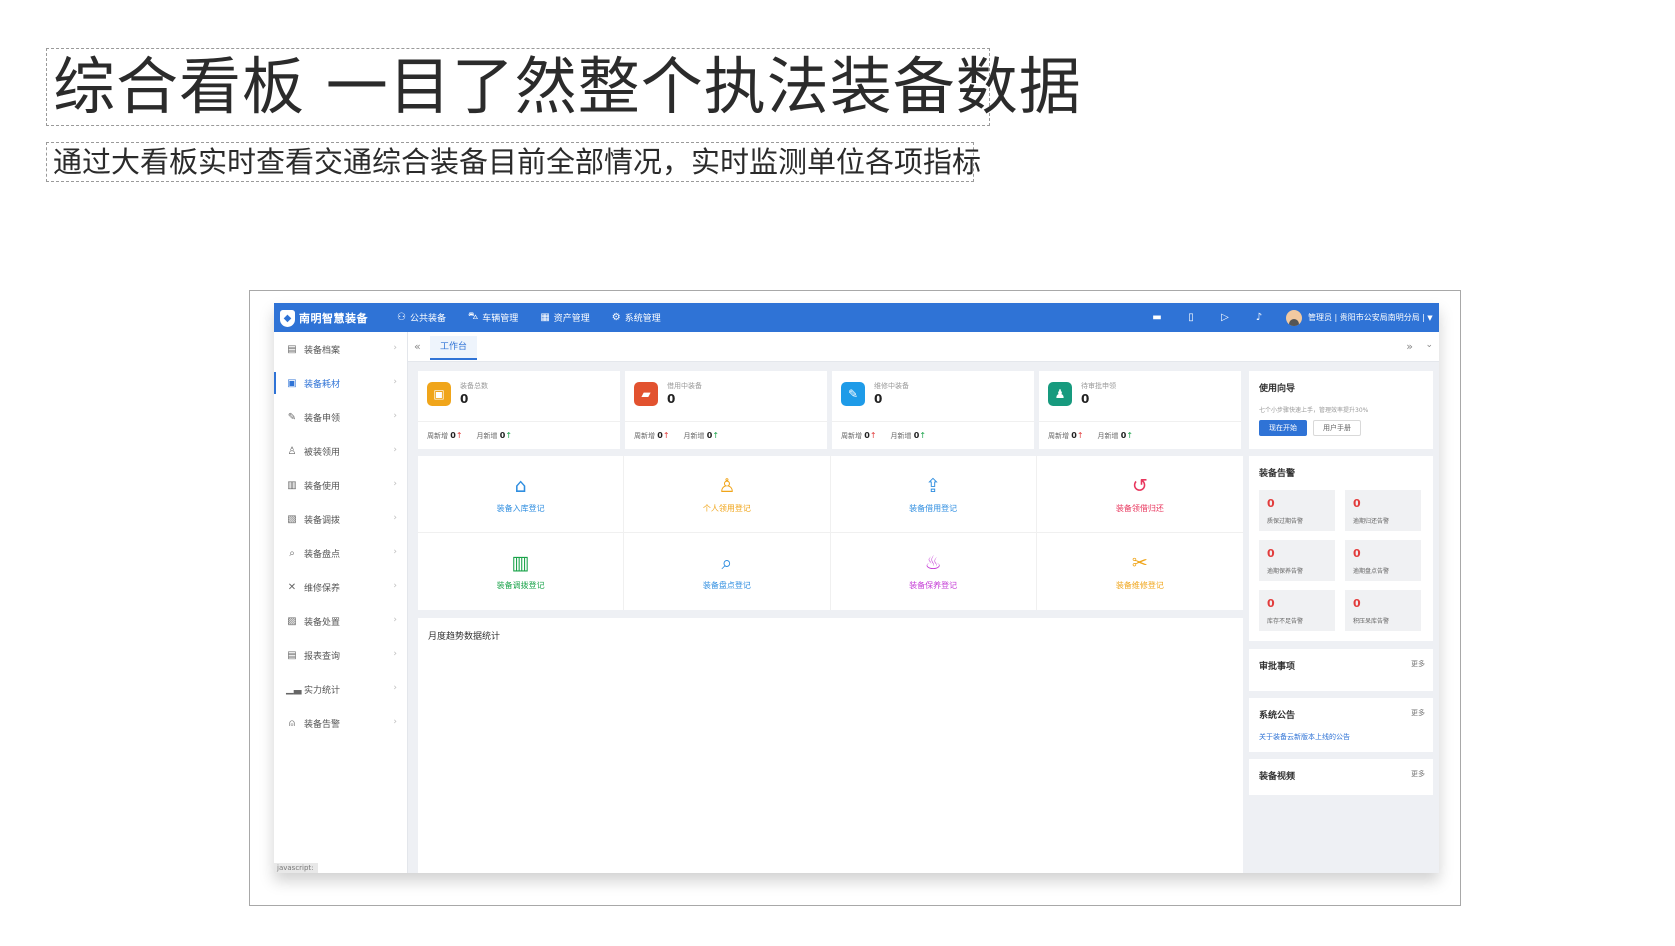 This screenshot has height=946, width=1675. I want to click on quick-action-repair: ✂ 装备维修登记, so click(1140, 571).